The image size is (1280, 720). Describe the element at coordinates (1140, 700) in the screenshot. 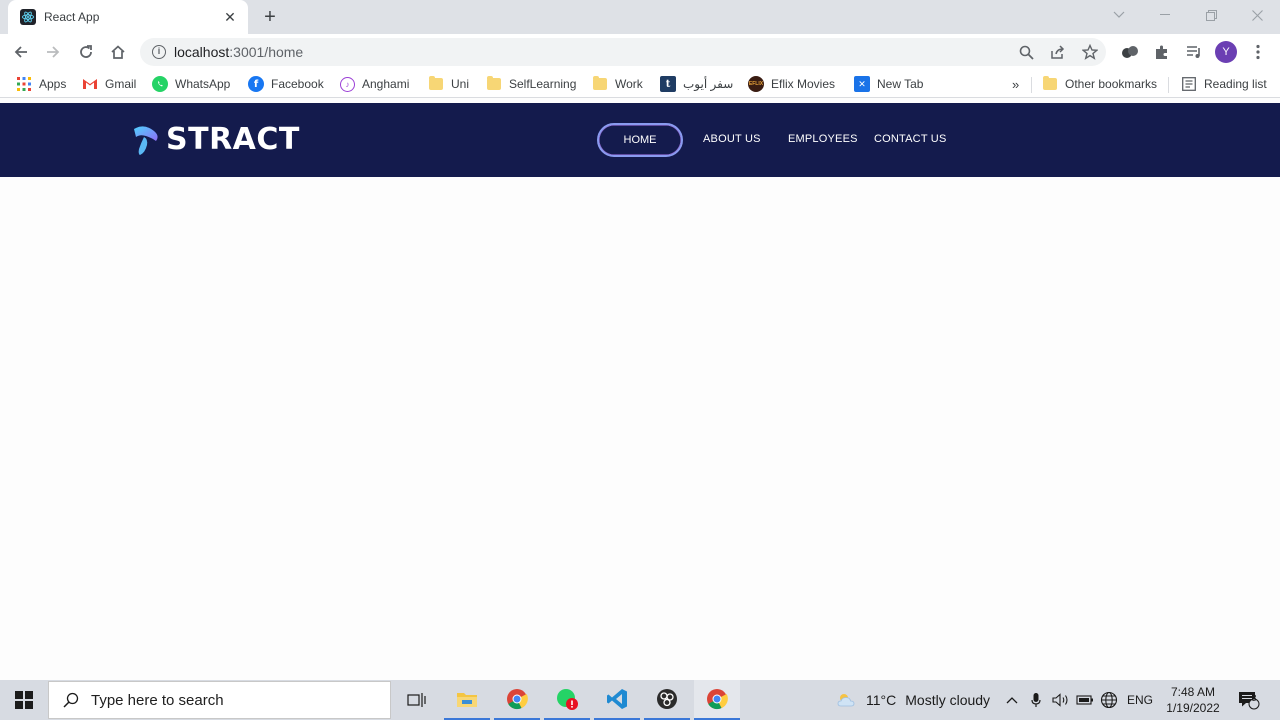

I see `language-indicator: ENG` at that location.